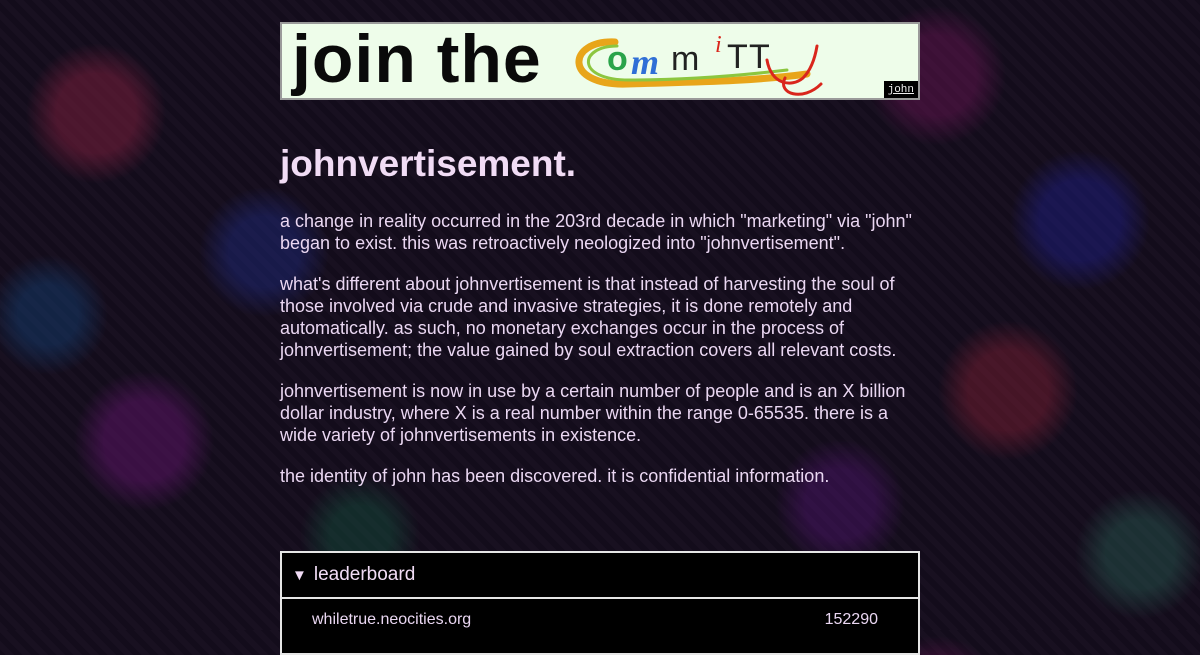  I want to click on leaderboard-label: leaderboard, so click(364, 574).